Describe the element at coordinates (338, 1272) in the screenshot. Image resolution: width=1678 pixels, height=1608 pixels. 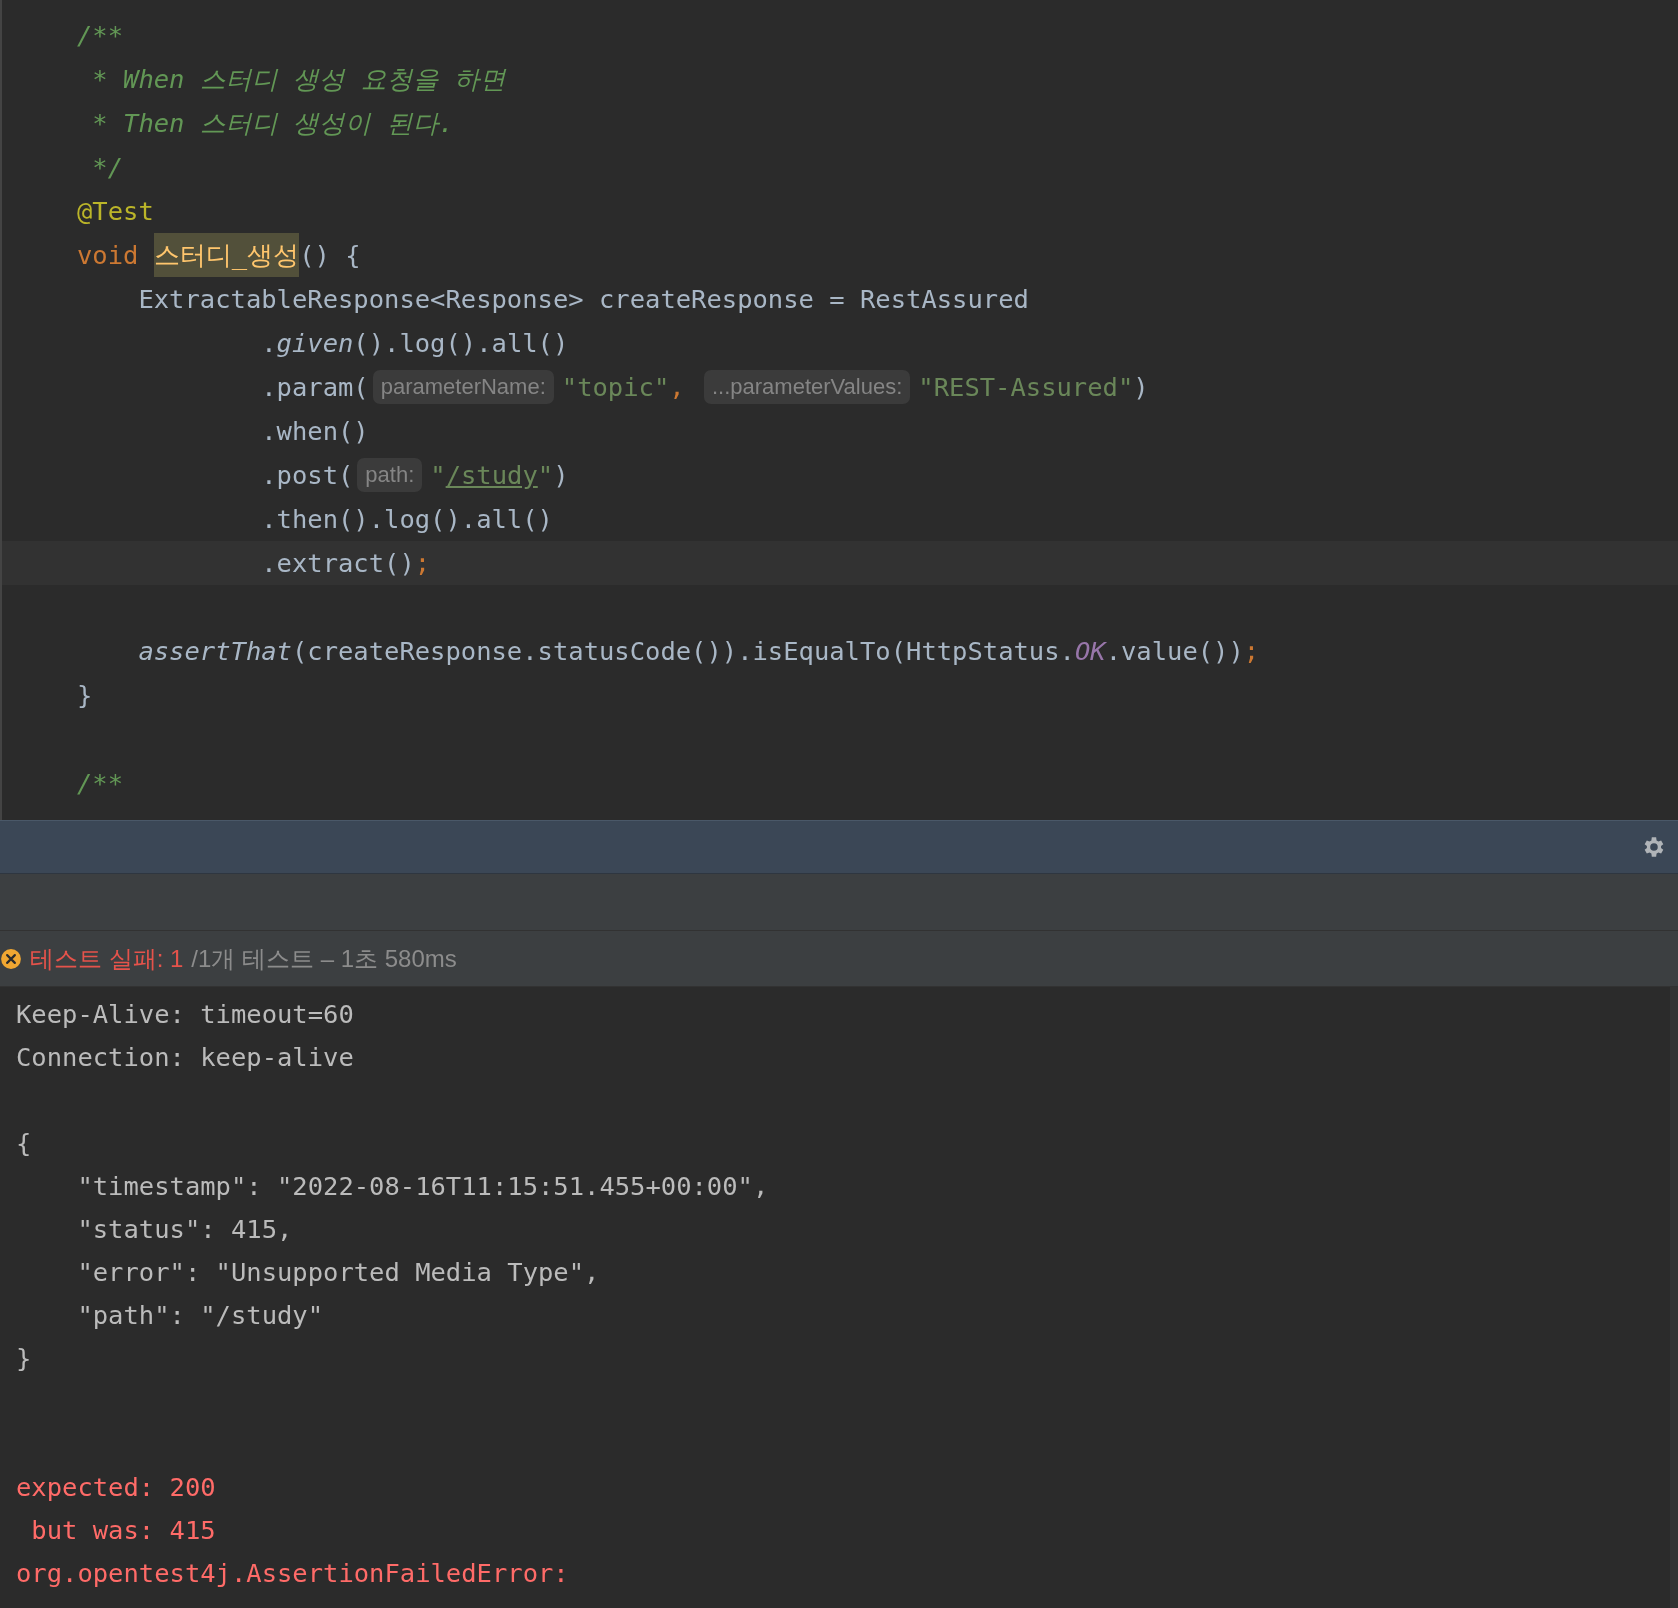
I see `console-line: "error": "Unsupported Media Type",` at that location.